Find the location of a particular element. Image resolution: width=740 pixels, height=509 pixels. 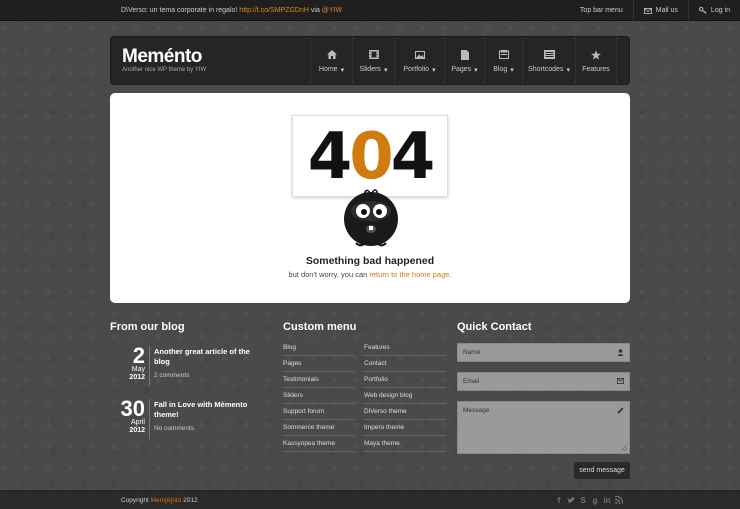

top-bar-menu: Top bar menu is located at coordinates (601, 10).